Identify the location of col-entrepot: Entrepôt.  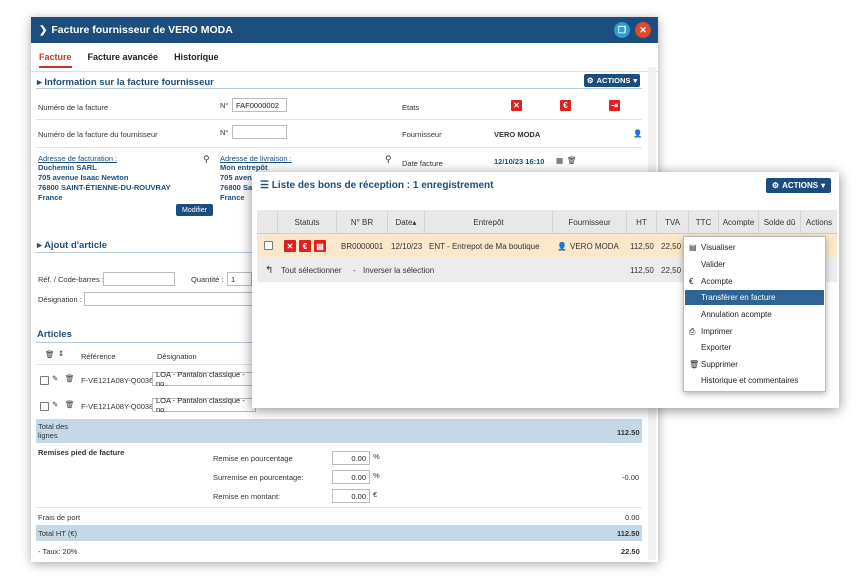
(489, 222).